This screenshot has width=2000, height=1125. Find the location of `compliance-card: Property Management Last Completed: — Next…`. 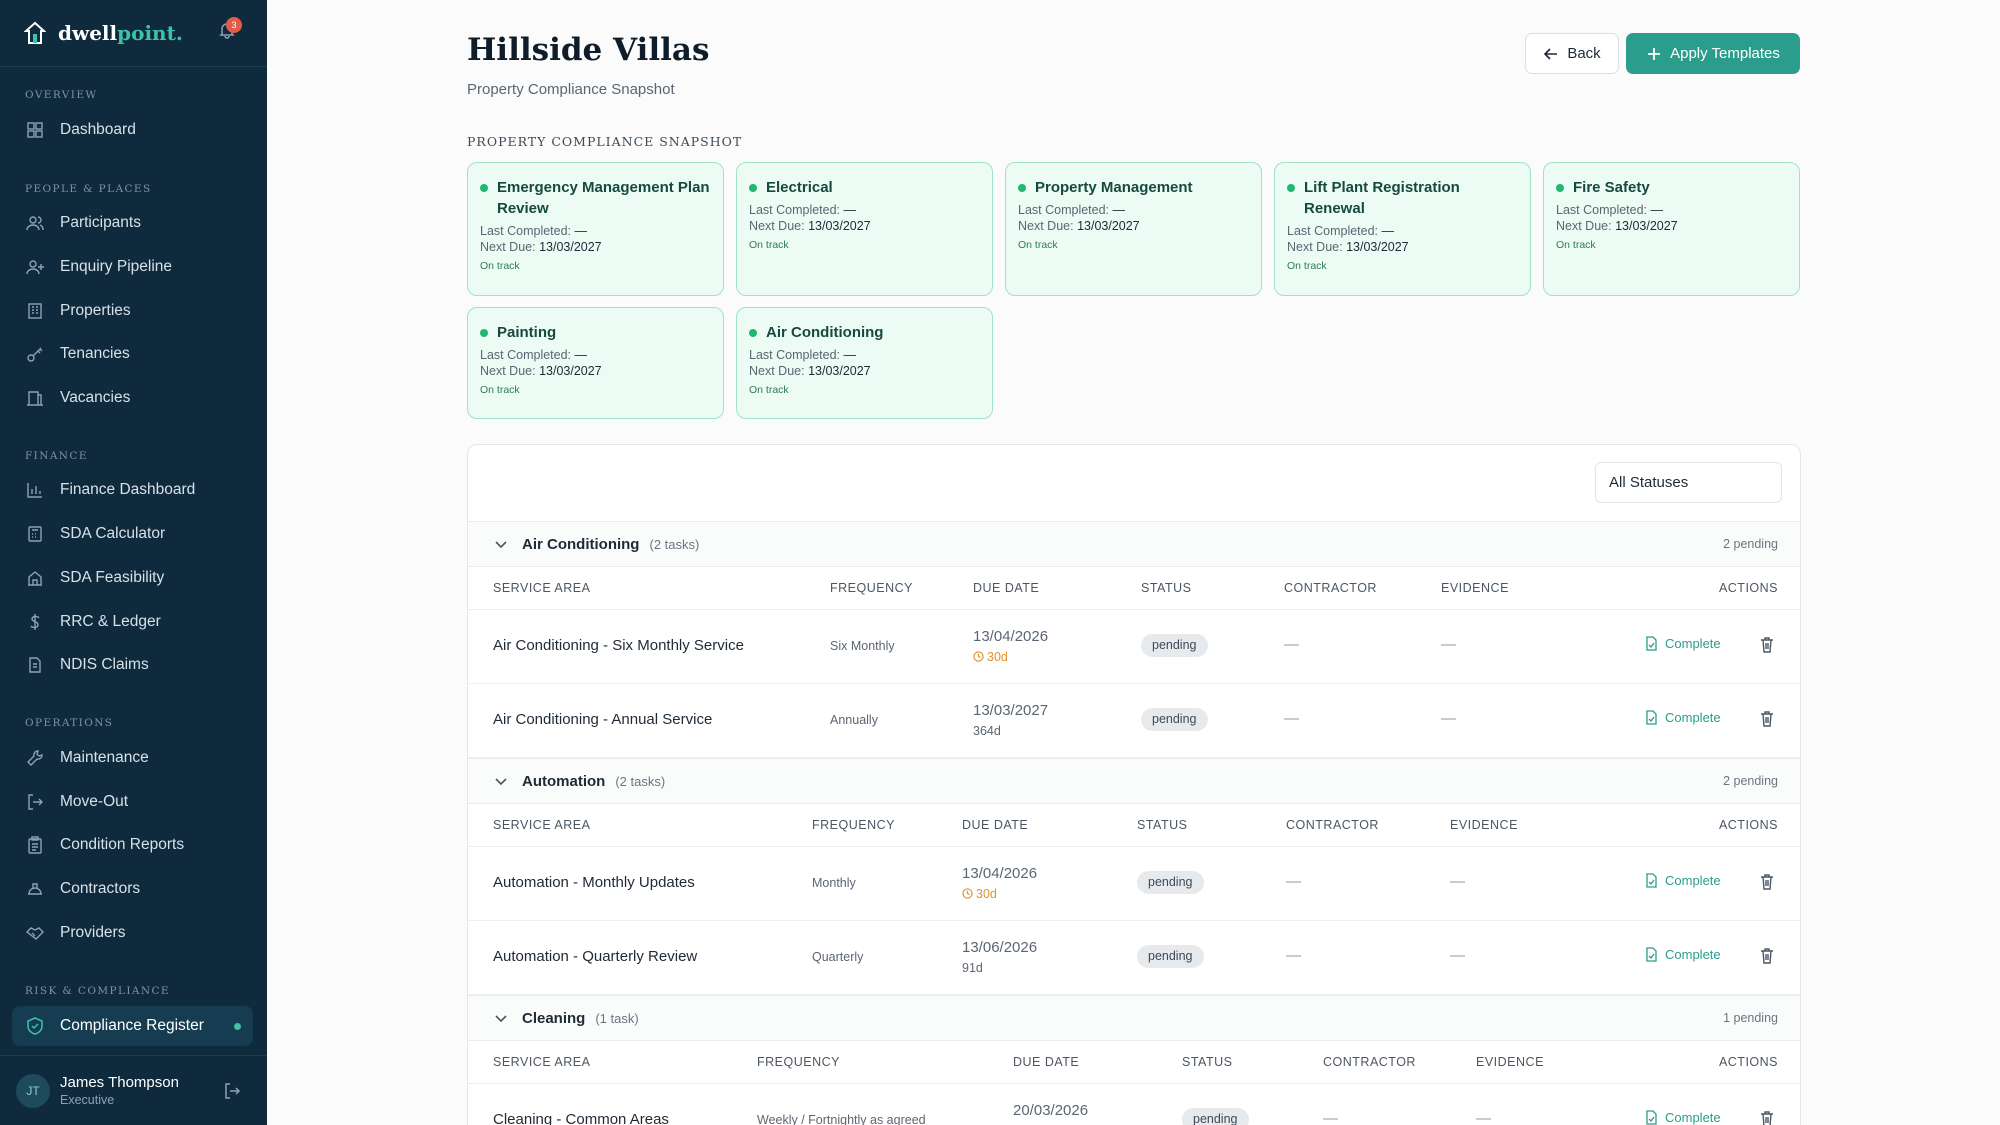

compliance-card: Property Management Last Completed: — Next… is located at coordinates (1133, 229).